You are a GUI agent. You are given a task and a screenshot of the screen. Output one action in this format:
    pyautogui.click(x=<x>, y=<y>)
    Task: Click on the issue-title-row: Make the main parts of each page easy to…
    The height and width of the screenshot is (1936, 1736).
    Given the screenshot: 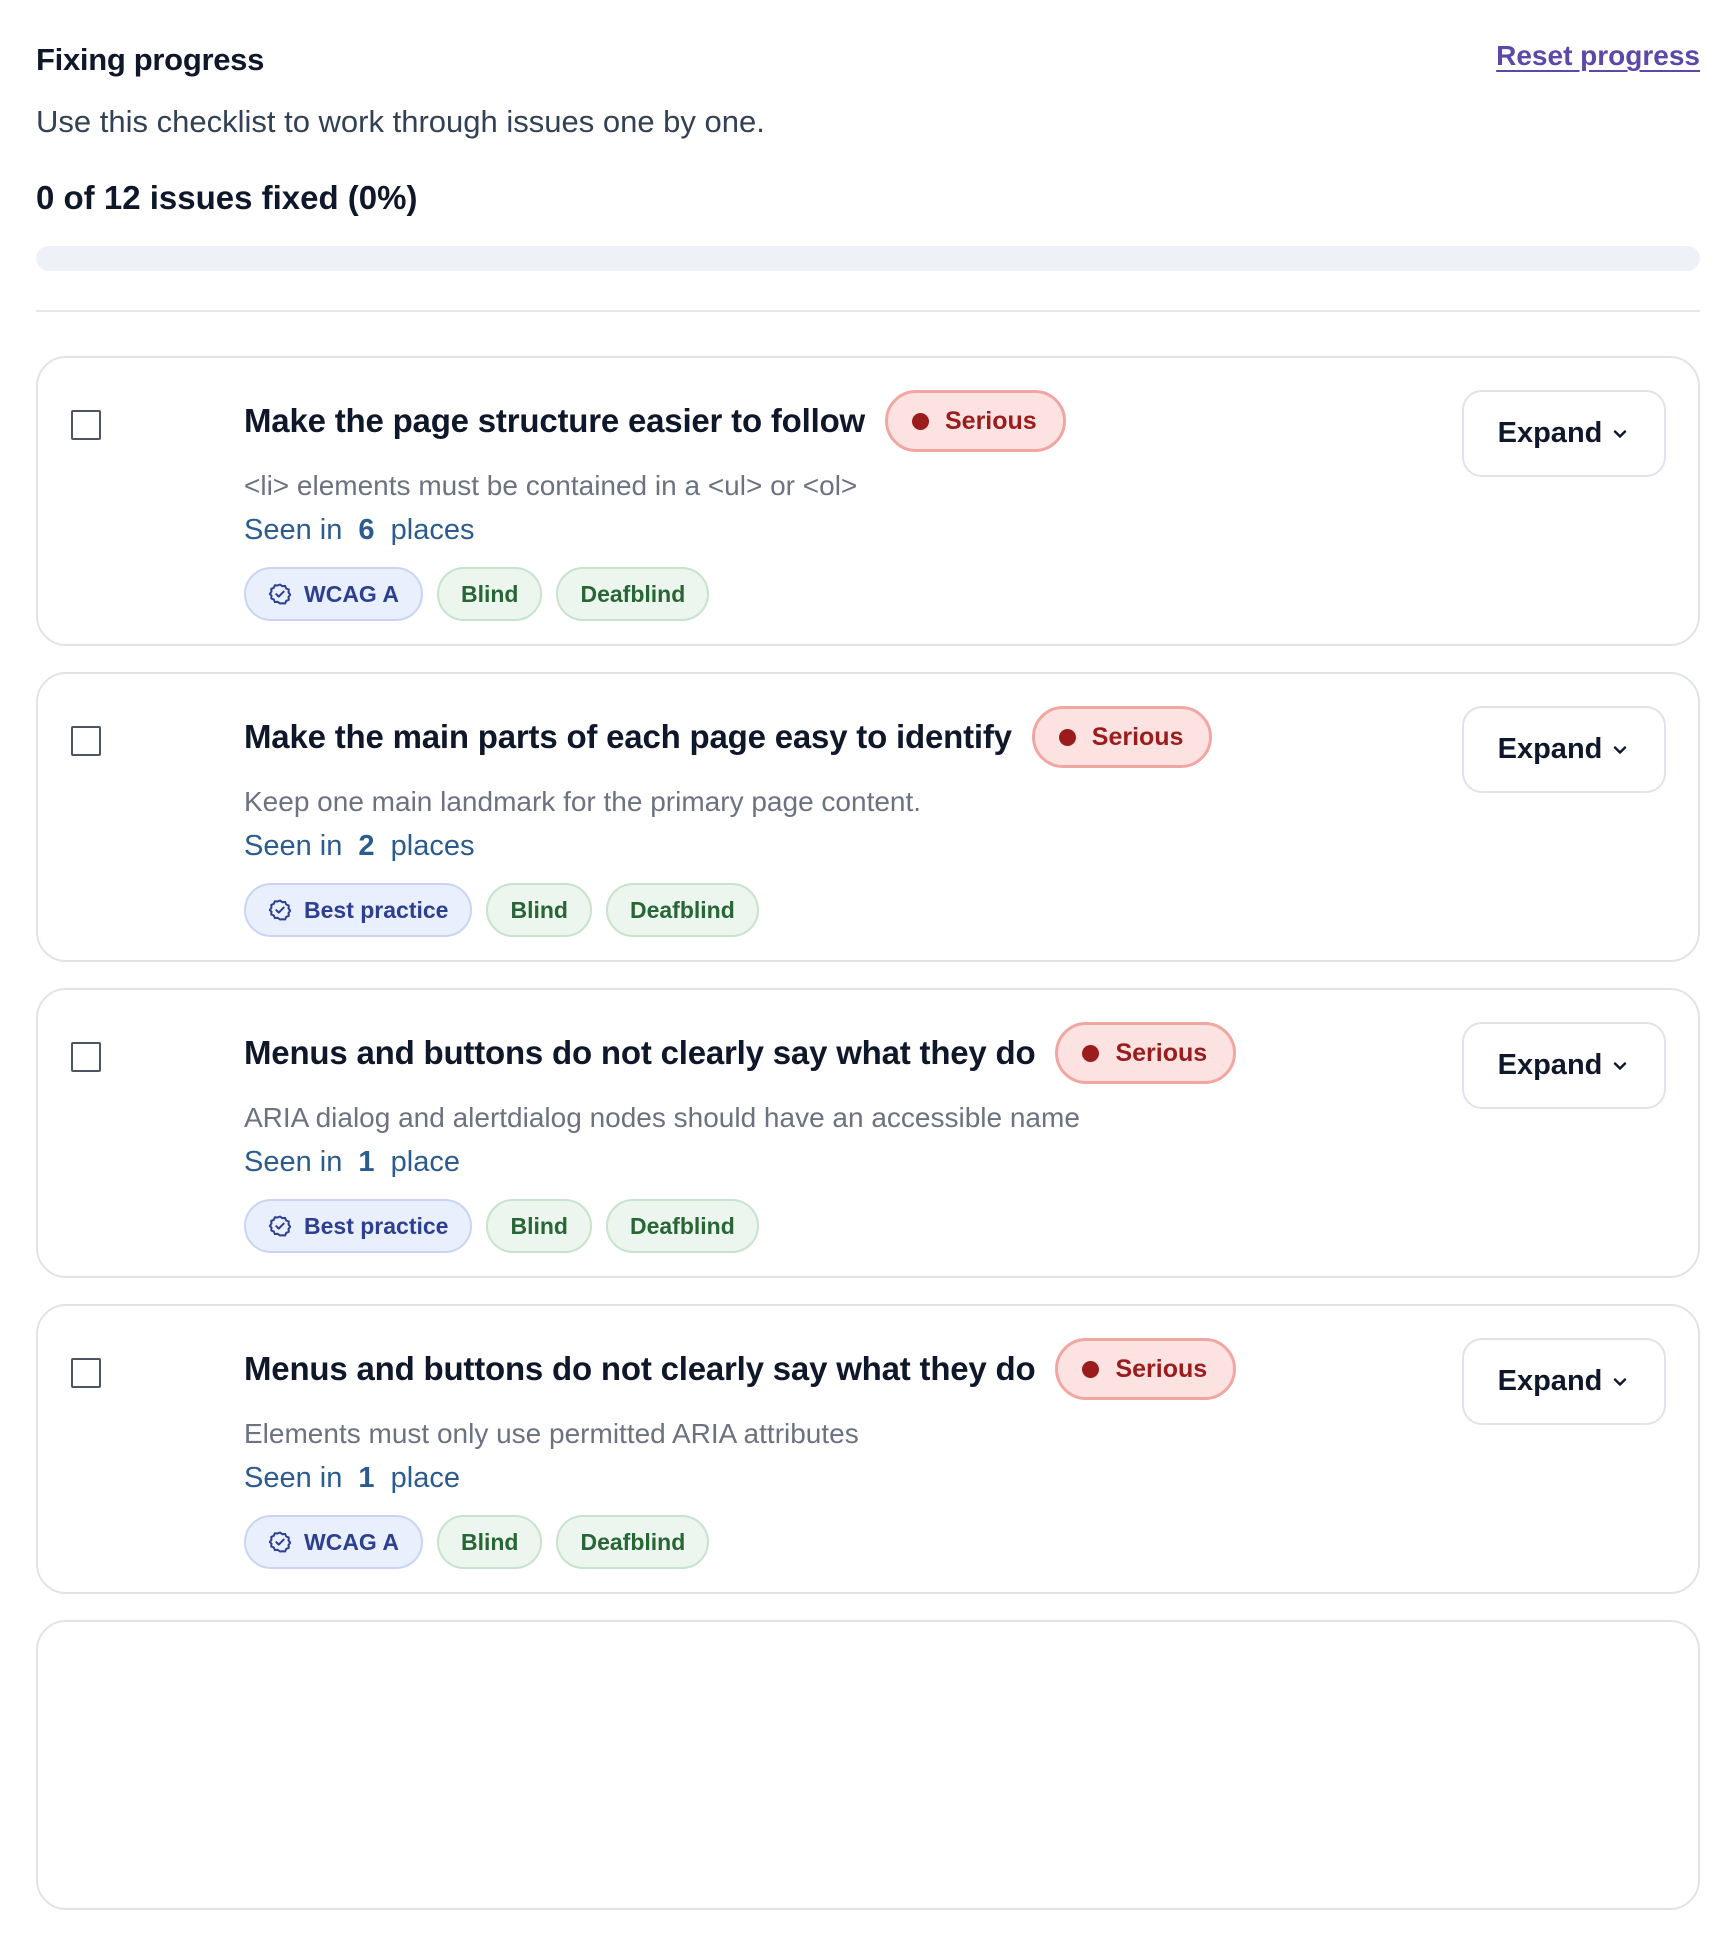 What is the action you would take?
    pyautogui.click(x=728, y=737)
    